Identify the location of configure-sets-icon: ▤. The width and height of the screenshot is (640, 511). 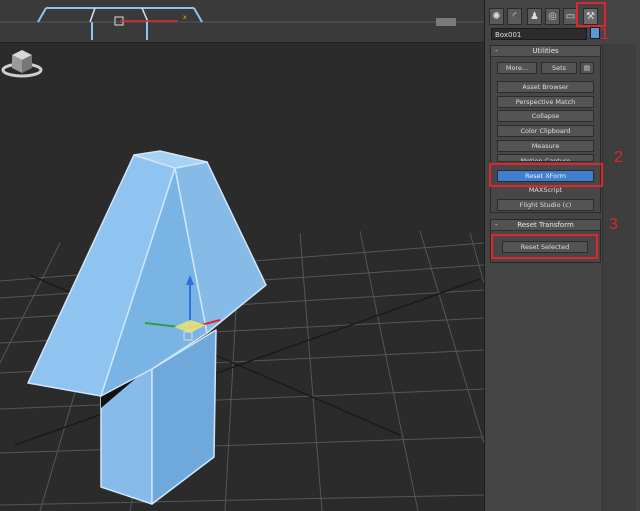
(587, 68).